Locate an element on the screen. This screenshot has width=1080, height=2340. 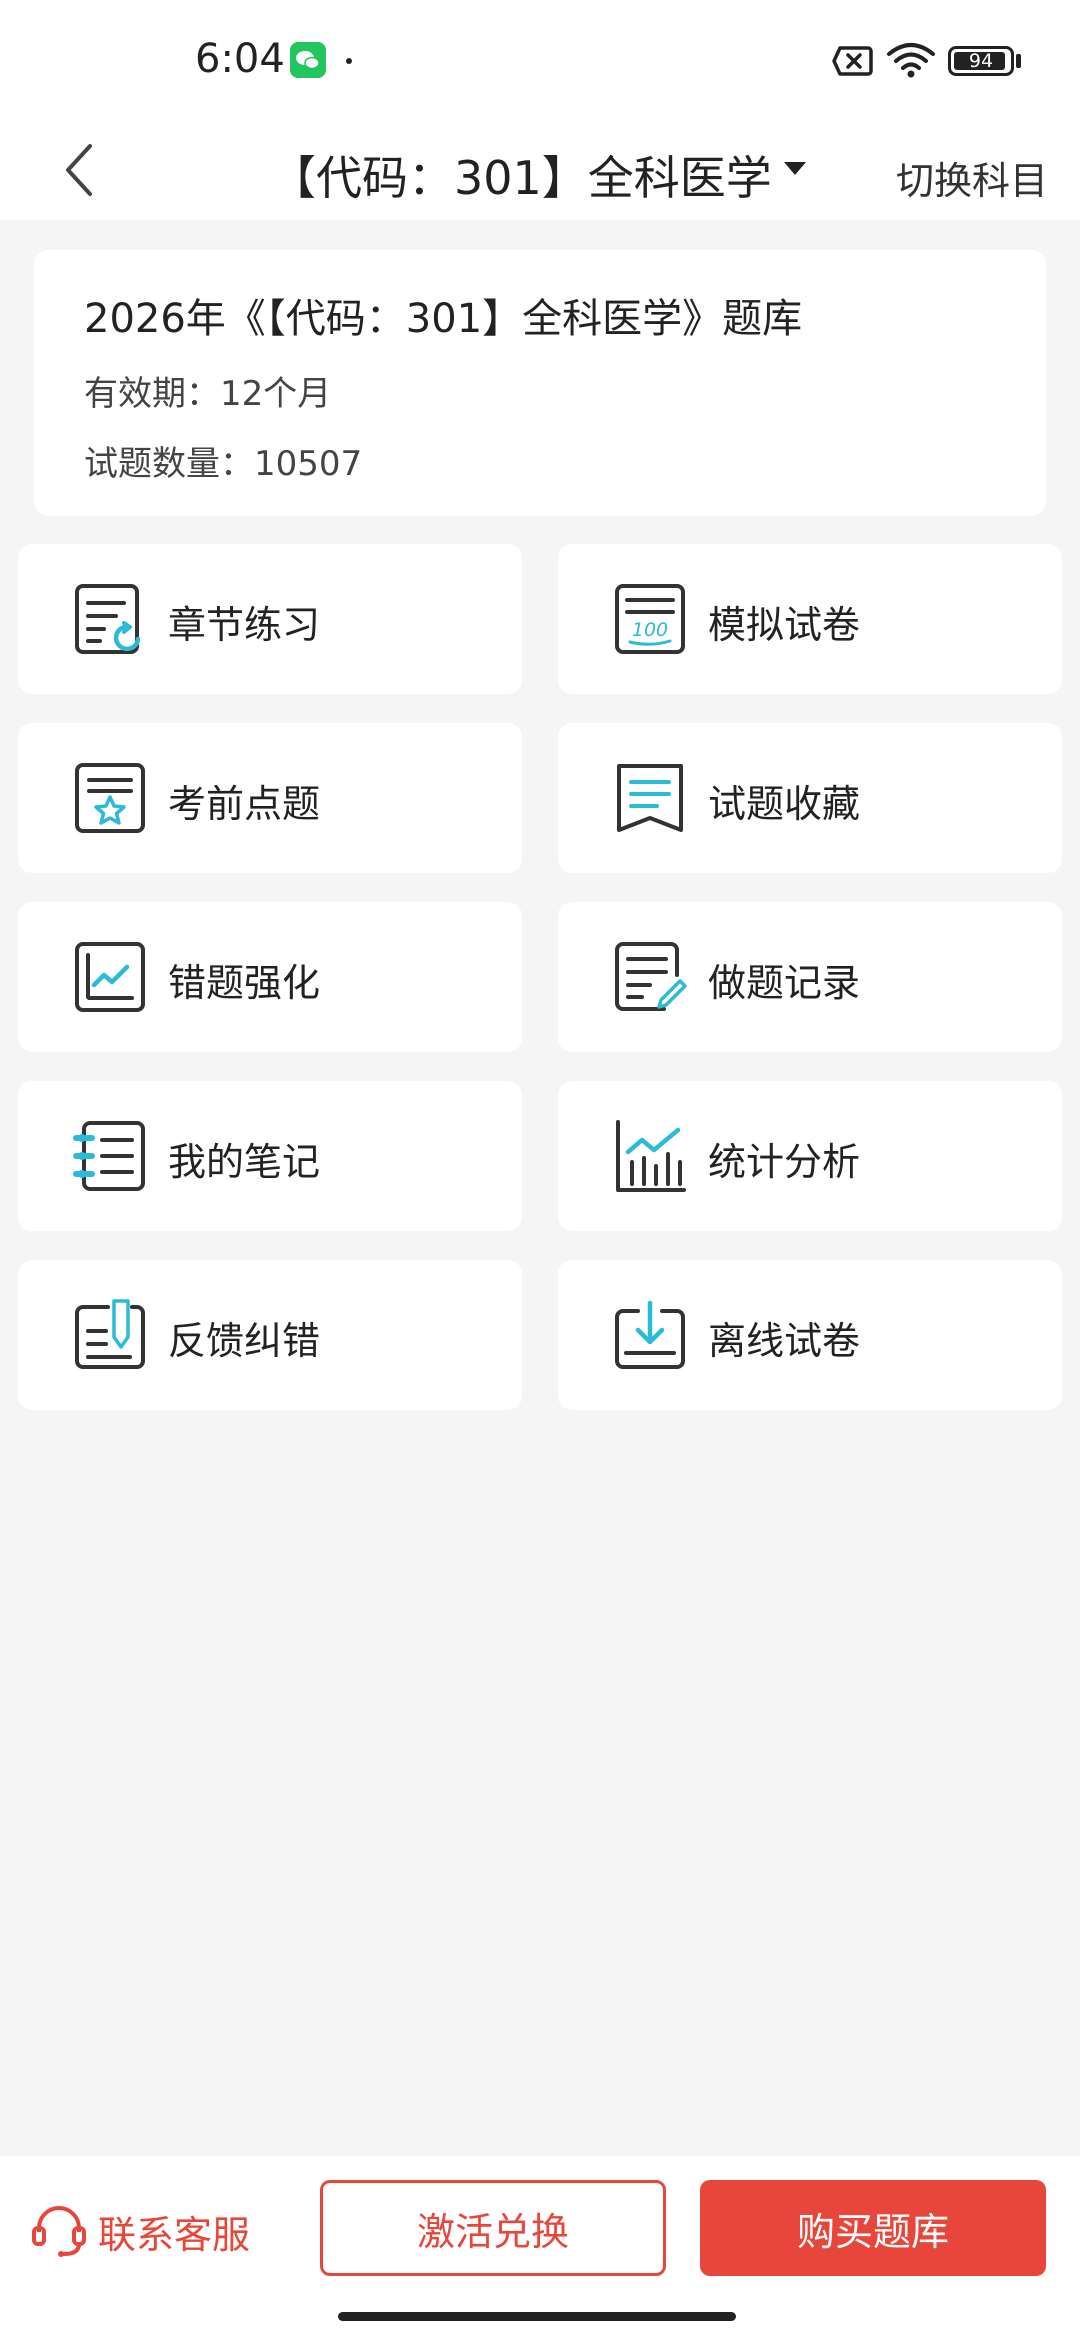
menu-tile-statistics: 统计分析 is located at coordinates (810, 1156).